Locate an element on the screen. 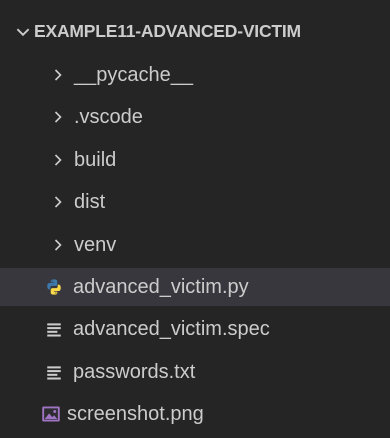 The image size is (390, 438). chevron-down-icon is located at coordinates (23, 32).